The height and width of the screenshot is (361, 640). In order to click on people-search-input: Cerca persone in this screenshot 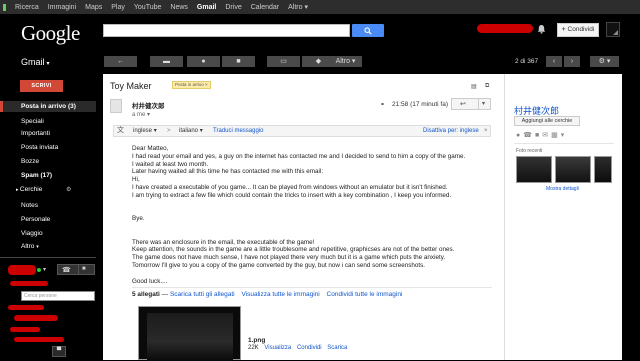, I will do `click(58, 296)`.